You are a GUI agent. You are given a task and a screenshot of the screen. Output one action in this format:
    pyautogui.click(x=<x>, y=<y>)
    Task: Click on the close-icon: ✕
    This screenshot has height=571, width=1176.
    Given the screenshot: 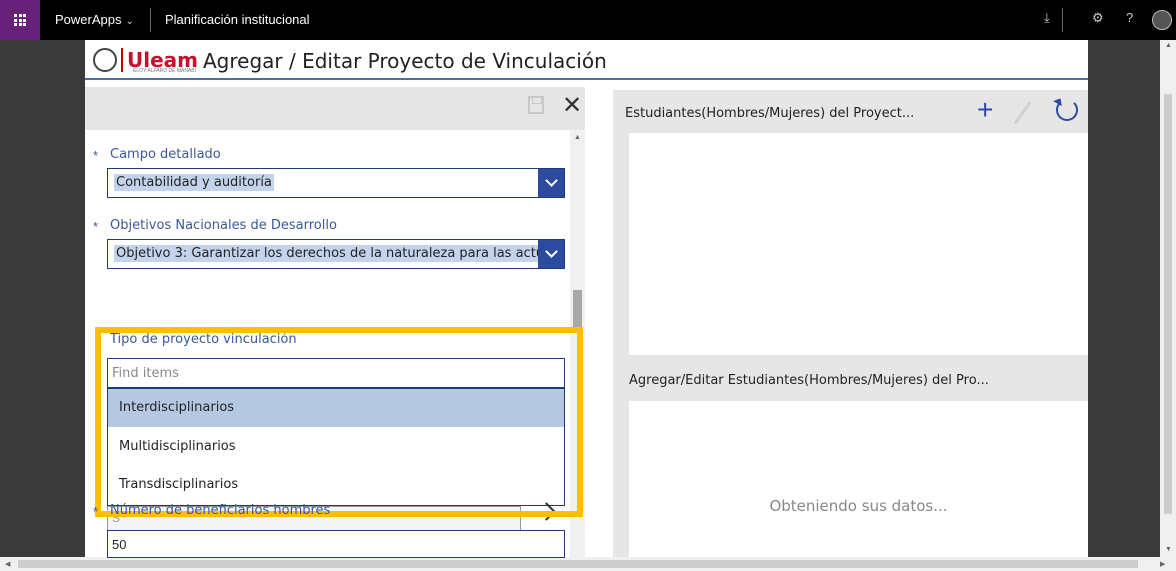 What is the action you would take?
    pyautogui.click(x=572, y=105)
    